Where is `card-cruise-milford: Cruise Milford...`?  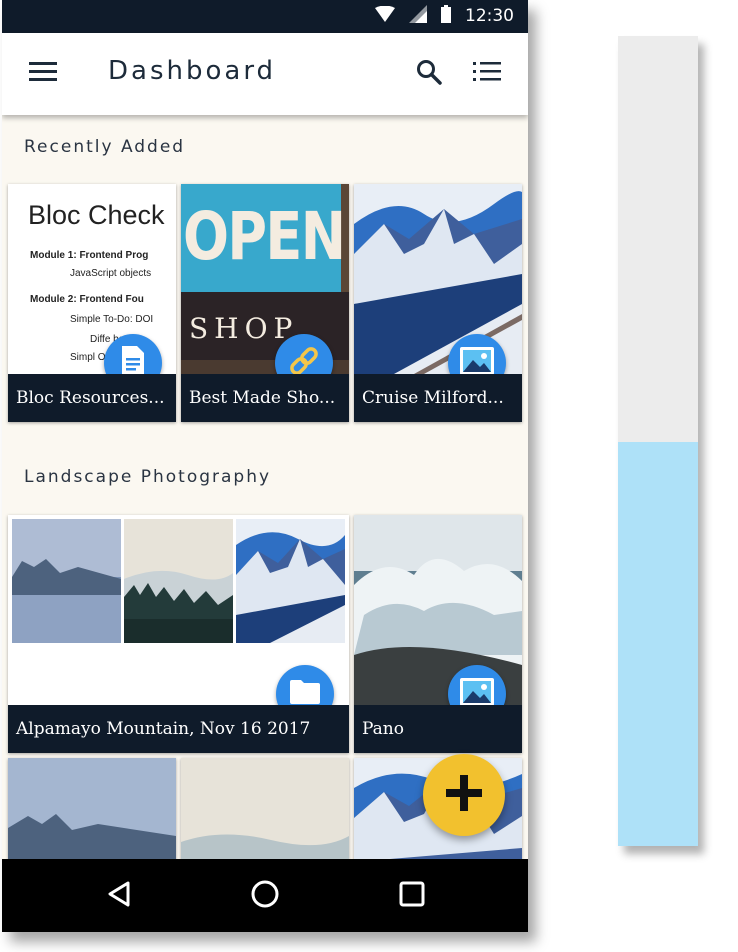
card-cruise-milford: Cruise Milford... is located at coordinates (438, 303).